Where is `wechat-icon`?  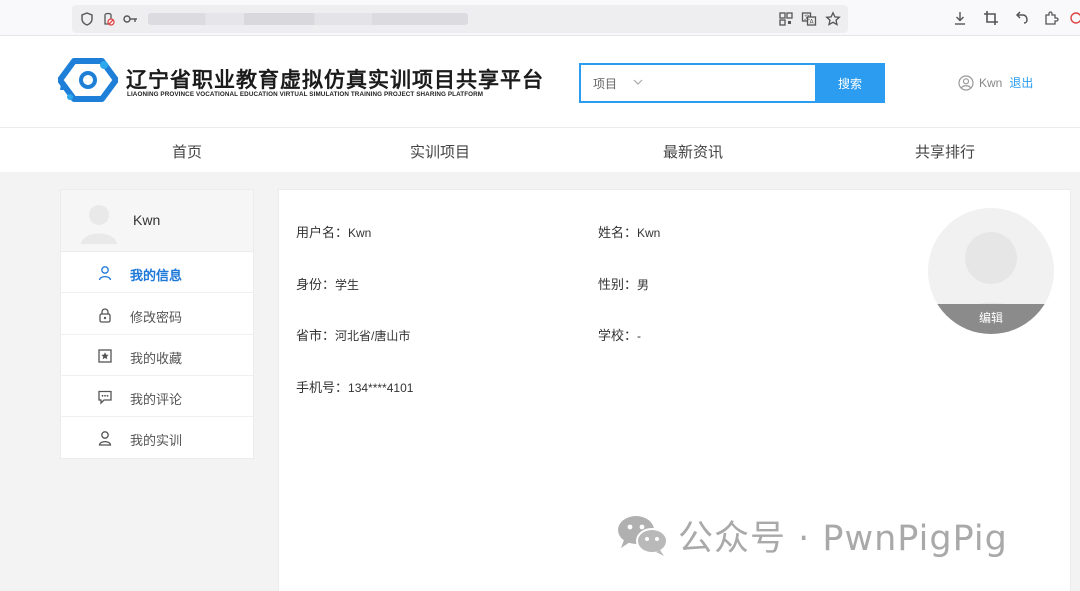 wechat-icon is located at coordinates (643, 536).